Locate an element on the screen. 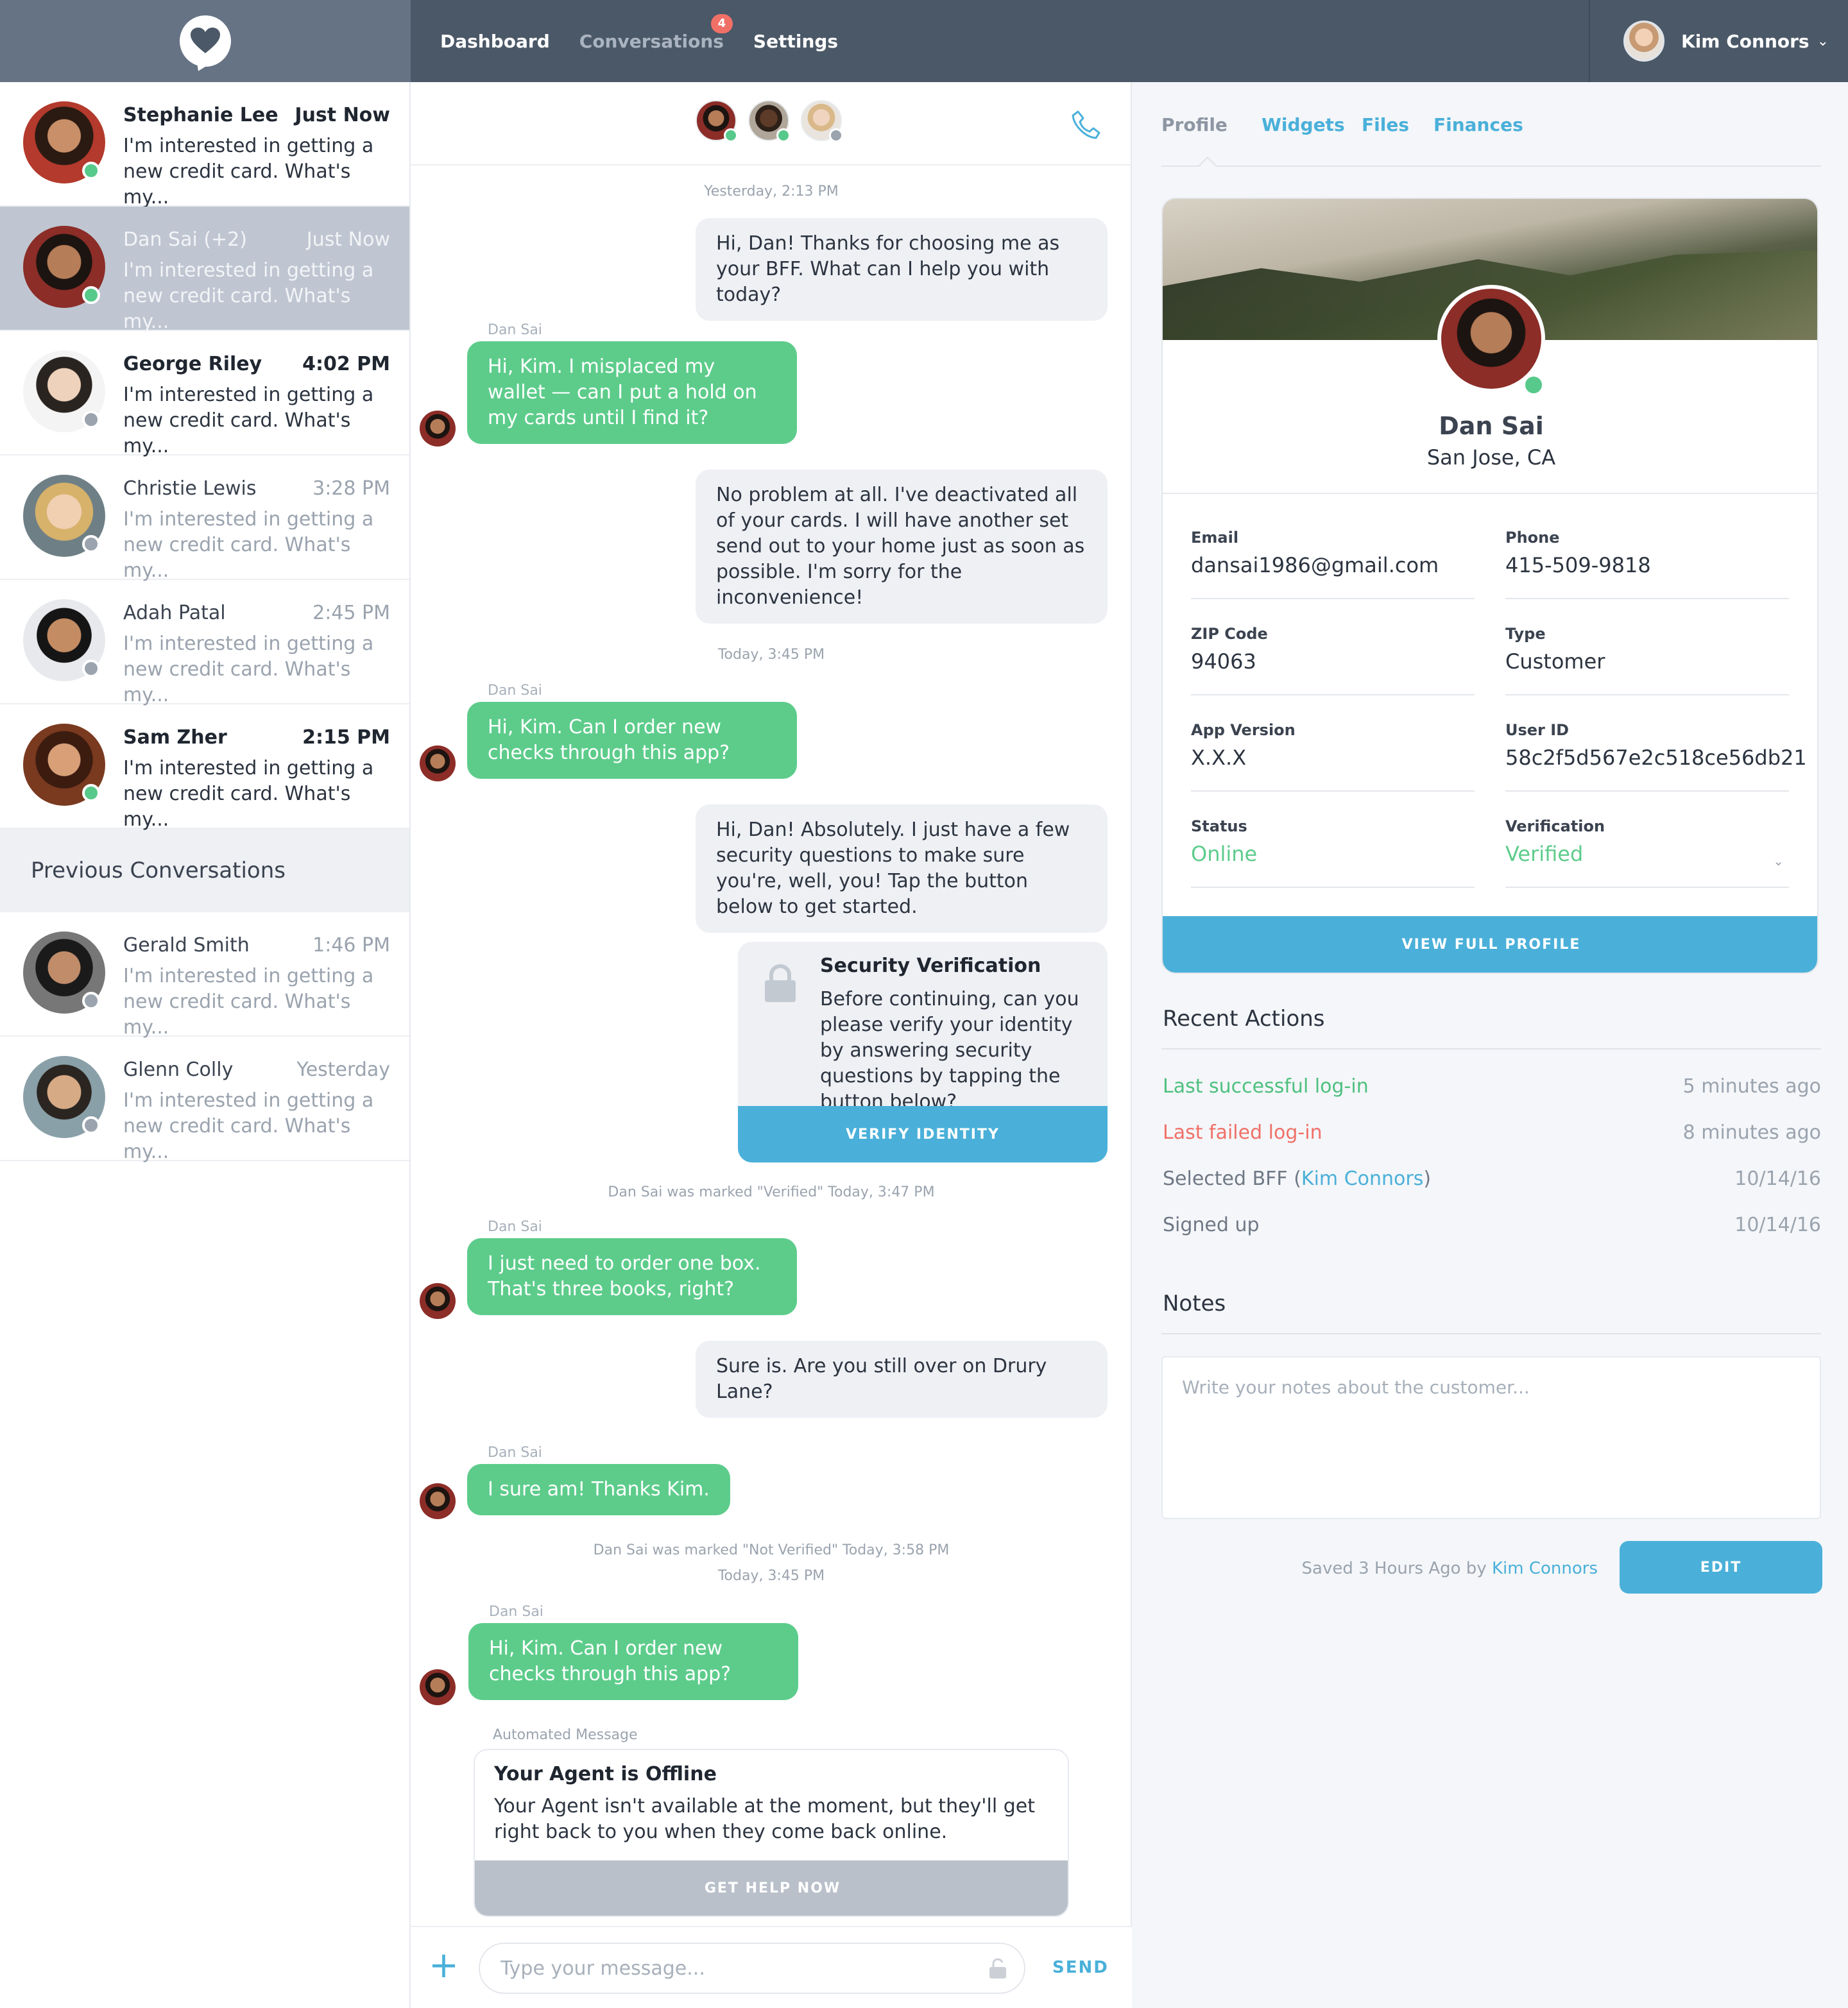 The height and width of the screenshot is (2008, 1848). message-composer: + SEND is located at coordinates (771, 1967).